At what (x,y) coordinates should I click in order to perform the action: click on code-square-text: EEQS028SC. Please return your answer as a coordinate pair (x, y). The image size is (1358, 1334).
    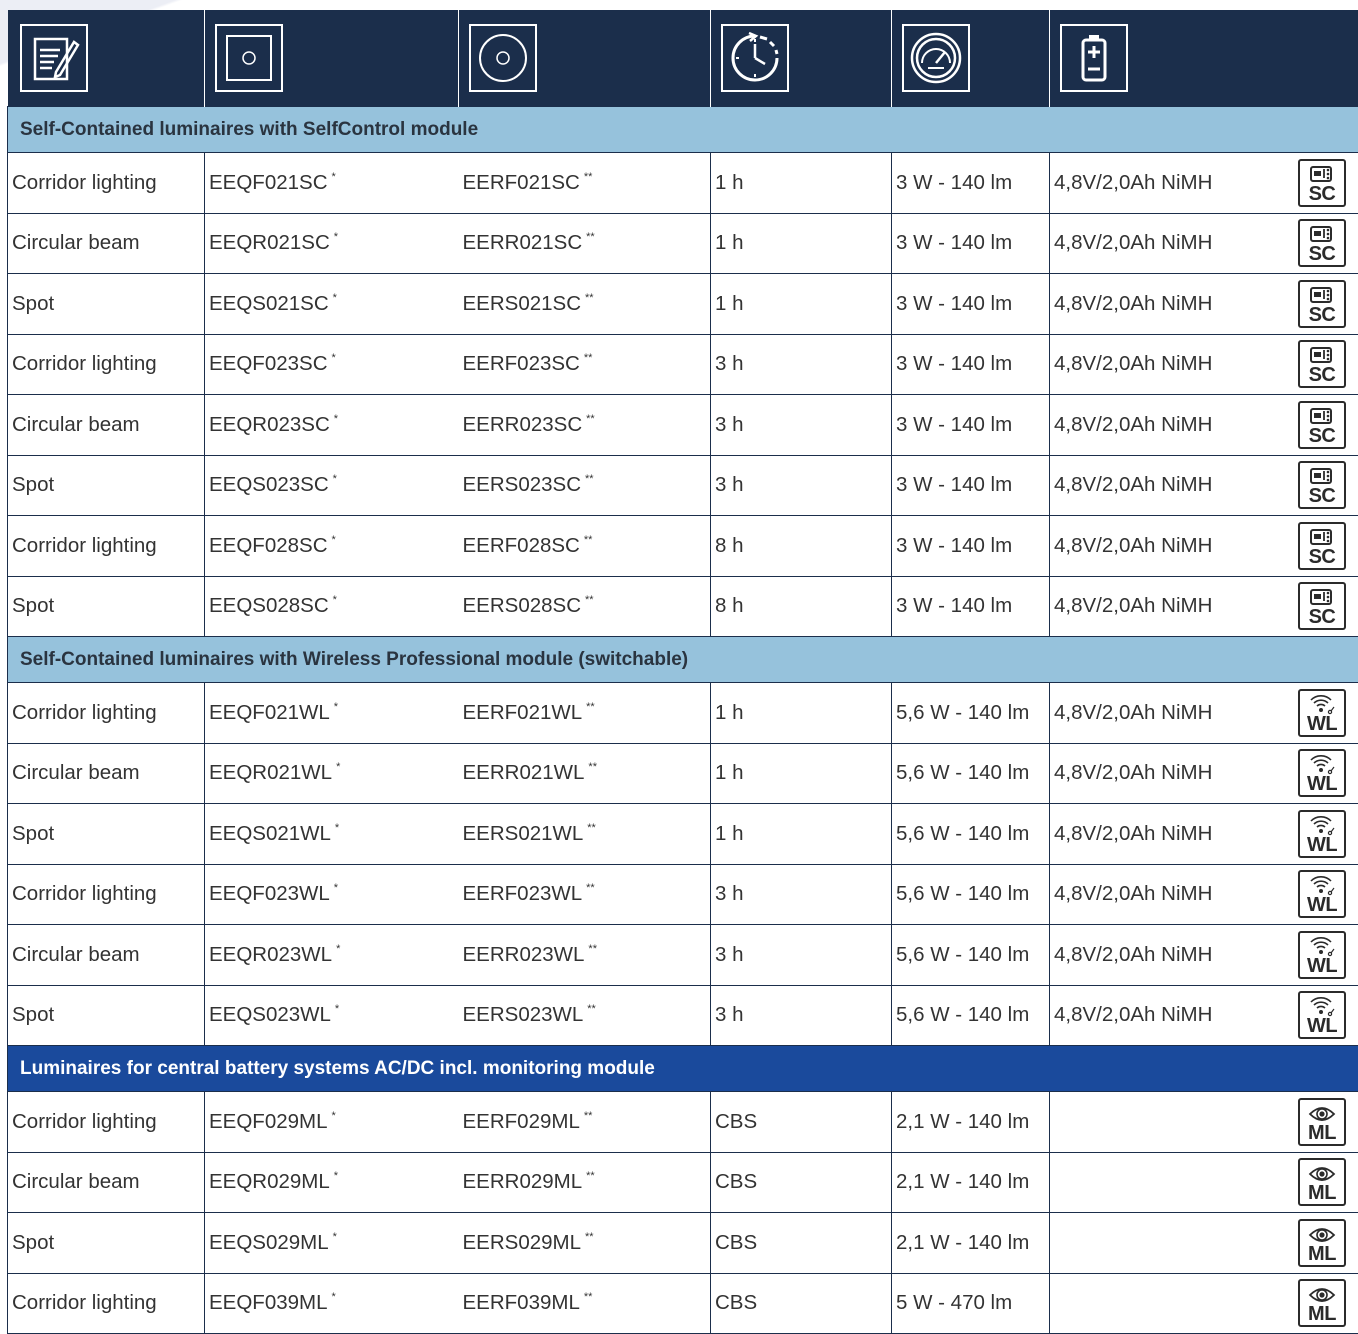
    Looking at the image, I should click on (269, 605).